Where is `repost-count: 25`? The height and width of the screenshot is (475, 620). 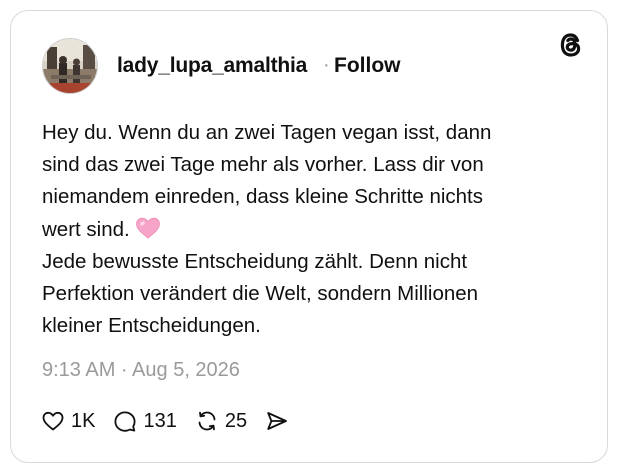 repost-count: 25 is located at coordinates (236, 420).